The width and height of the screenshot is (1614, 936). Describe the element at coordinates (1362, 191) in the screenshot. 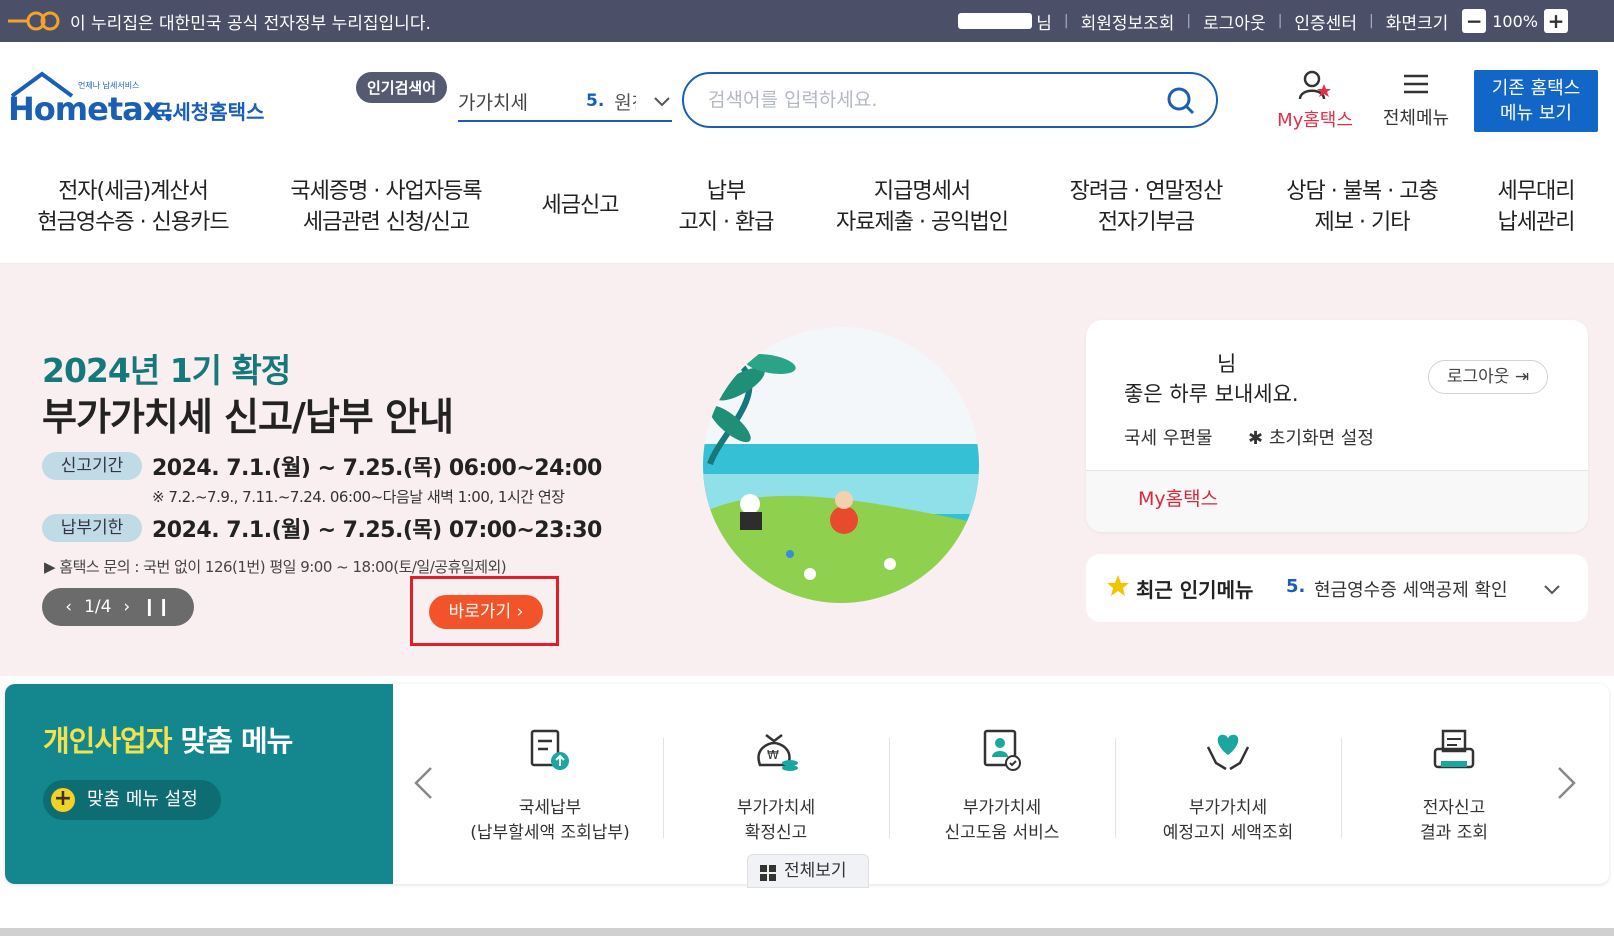

I see `nav-label: 상담 · 불복 · 고충` at that location.